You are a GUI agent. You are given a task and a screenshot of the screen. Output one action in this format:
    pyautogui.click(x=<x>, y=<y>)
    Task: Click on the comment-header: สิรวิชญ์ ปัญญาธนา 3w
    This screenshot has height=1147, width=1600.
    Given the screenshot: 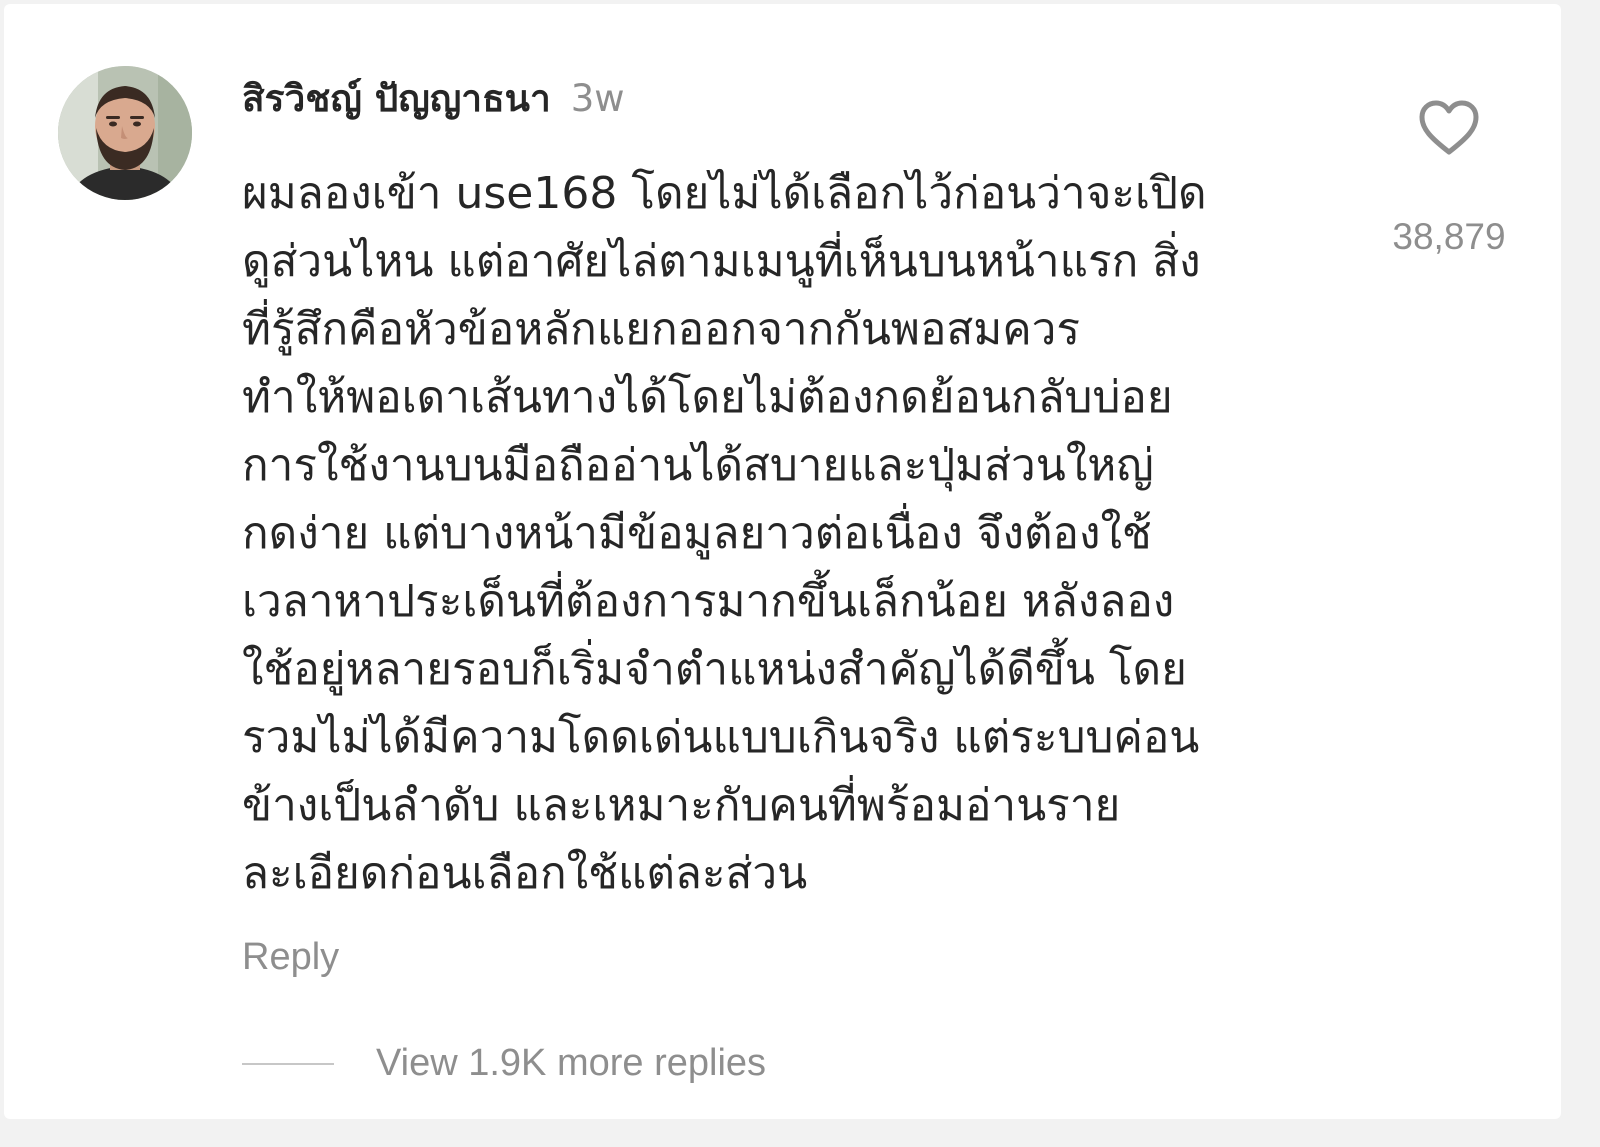 What is the action you would take?
    pyautogui.click(x=802, y=98)
    